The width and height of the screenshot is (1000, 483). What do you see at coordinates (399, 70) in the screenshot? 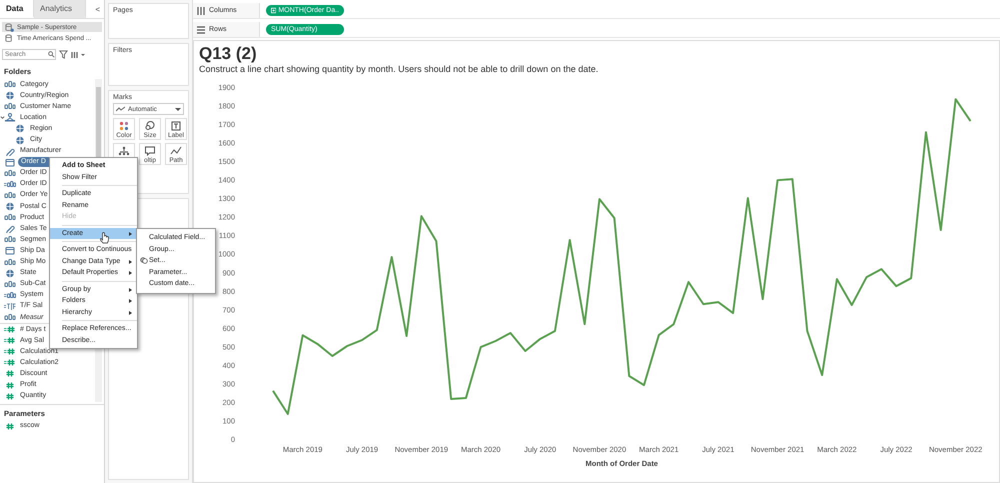
I see `sheet-caption: Construct a line chart showing quantity by month. Users should not be able to drill down on the date.` at bounding box center [399, 70].